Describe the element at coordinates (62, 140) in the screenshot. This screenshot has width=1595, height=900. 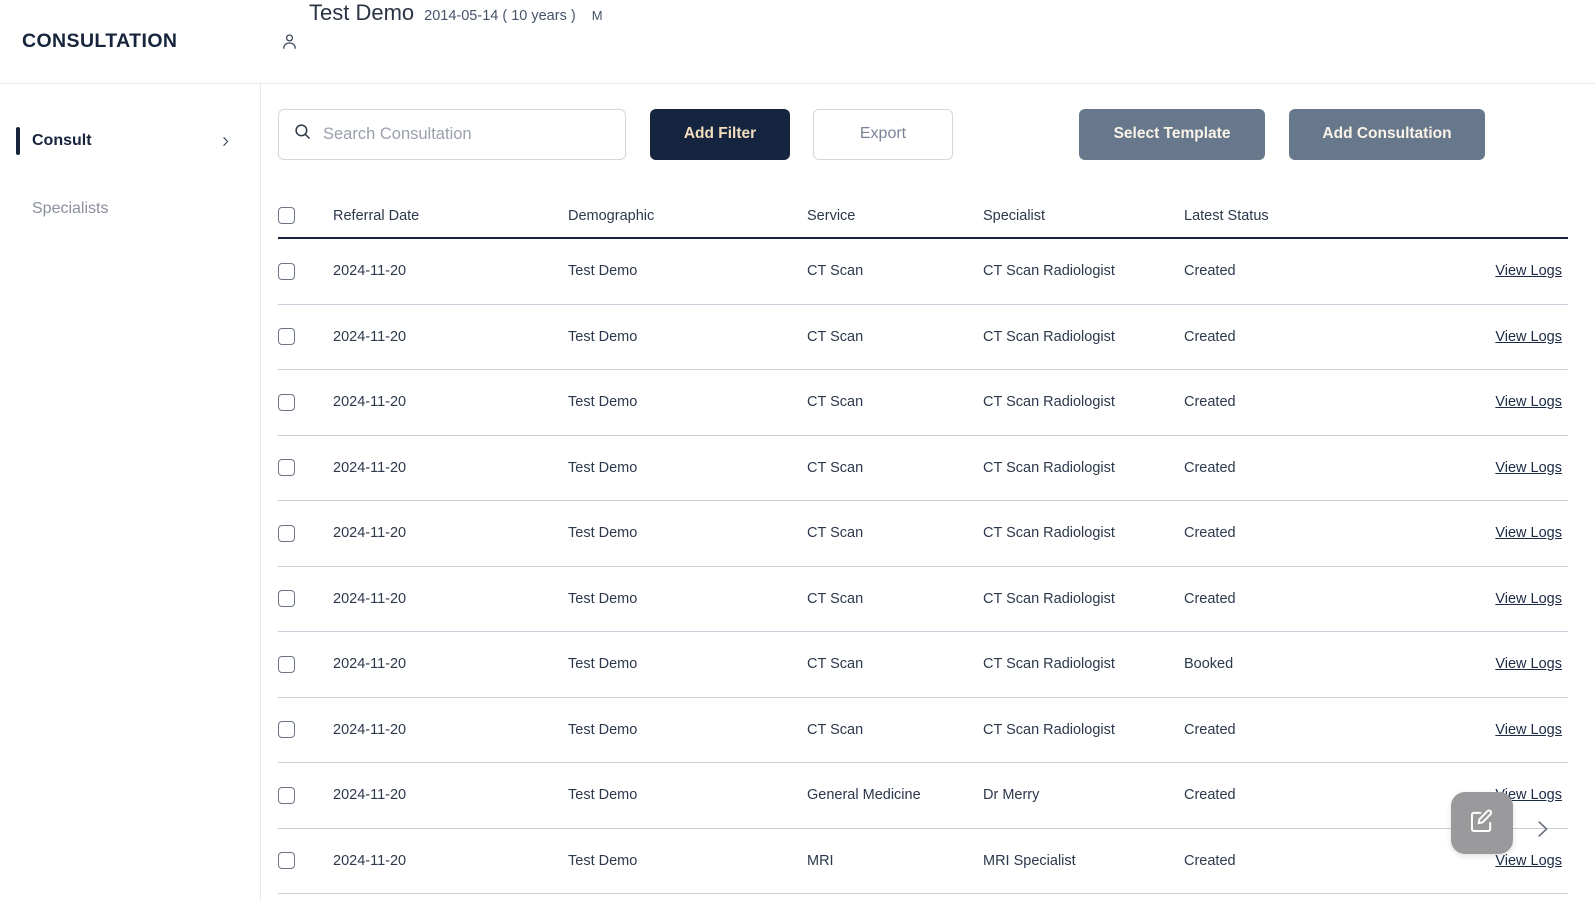
I see `sidebar-item-consult-label: Consult` at that location.